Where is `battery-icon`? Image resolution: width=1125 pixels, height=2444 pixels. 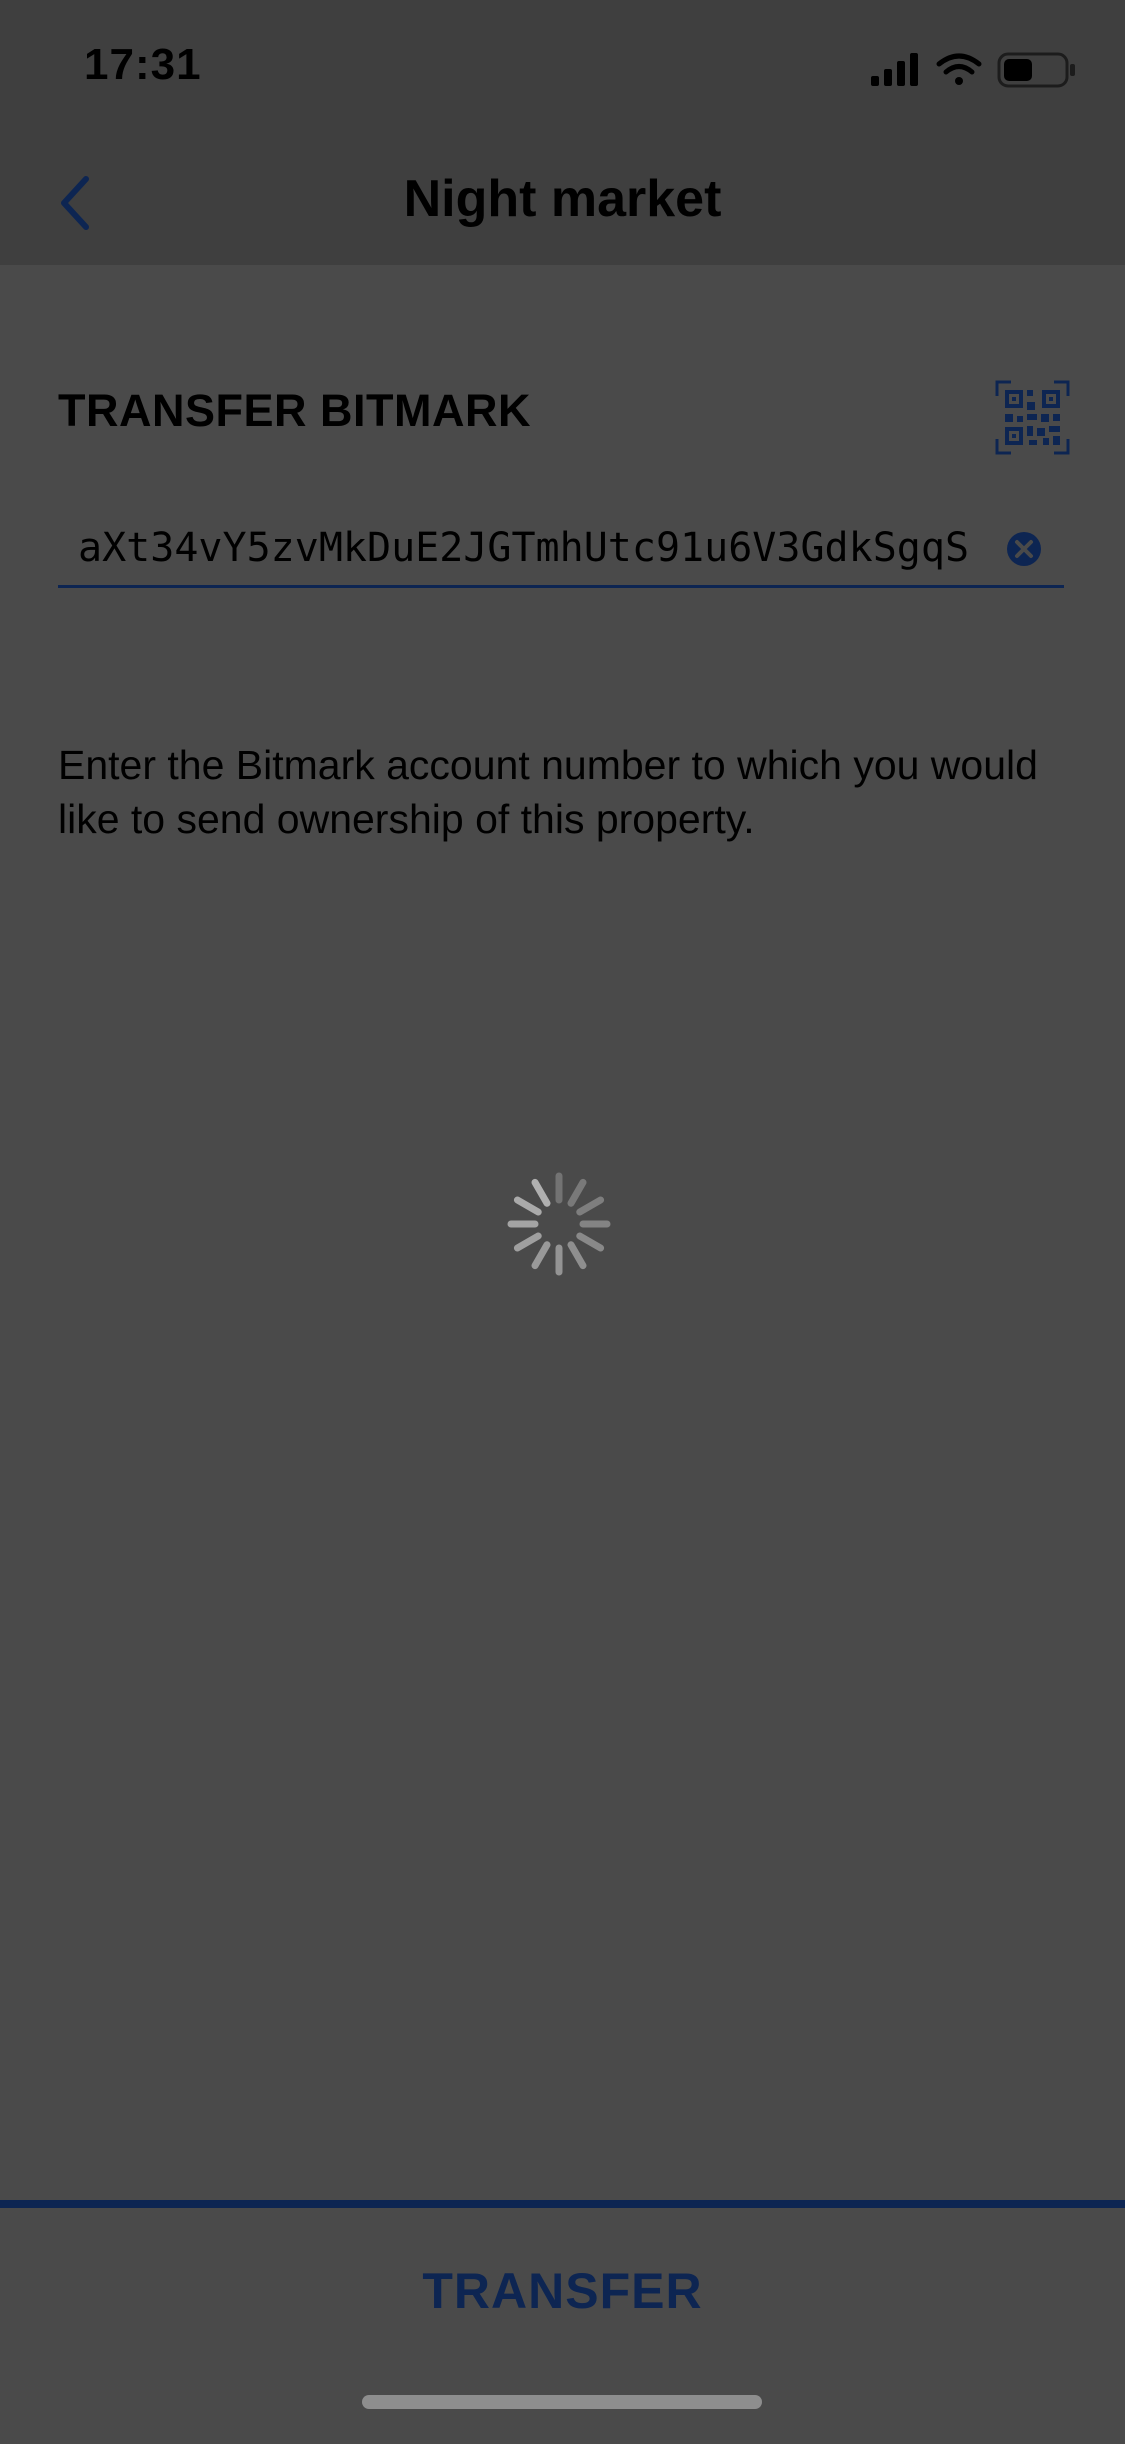
battery-icon is located at coordinates (1036, 70).